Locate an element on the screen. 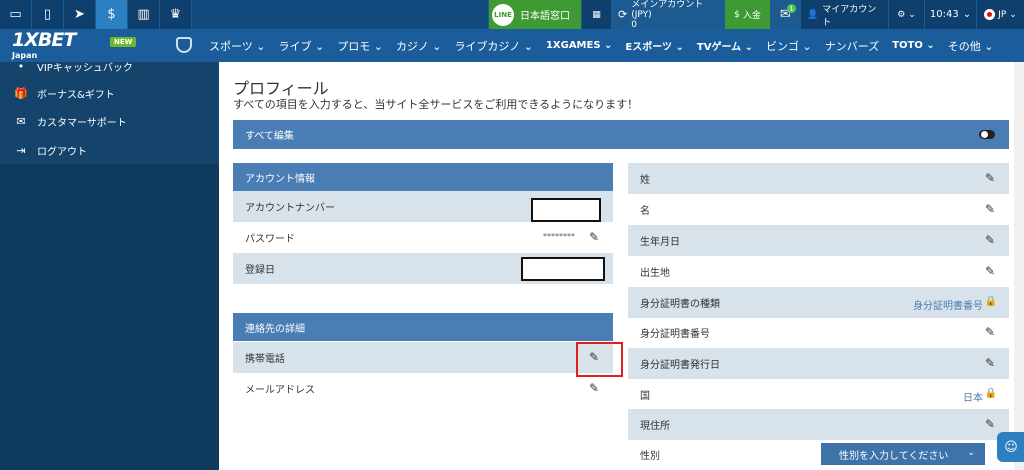 The width and height of the screenshot is (1024, 470). qr-code-icon: ▦ is located at coordinates (596, 14).